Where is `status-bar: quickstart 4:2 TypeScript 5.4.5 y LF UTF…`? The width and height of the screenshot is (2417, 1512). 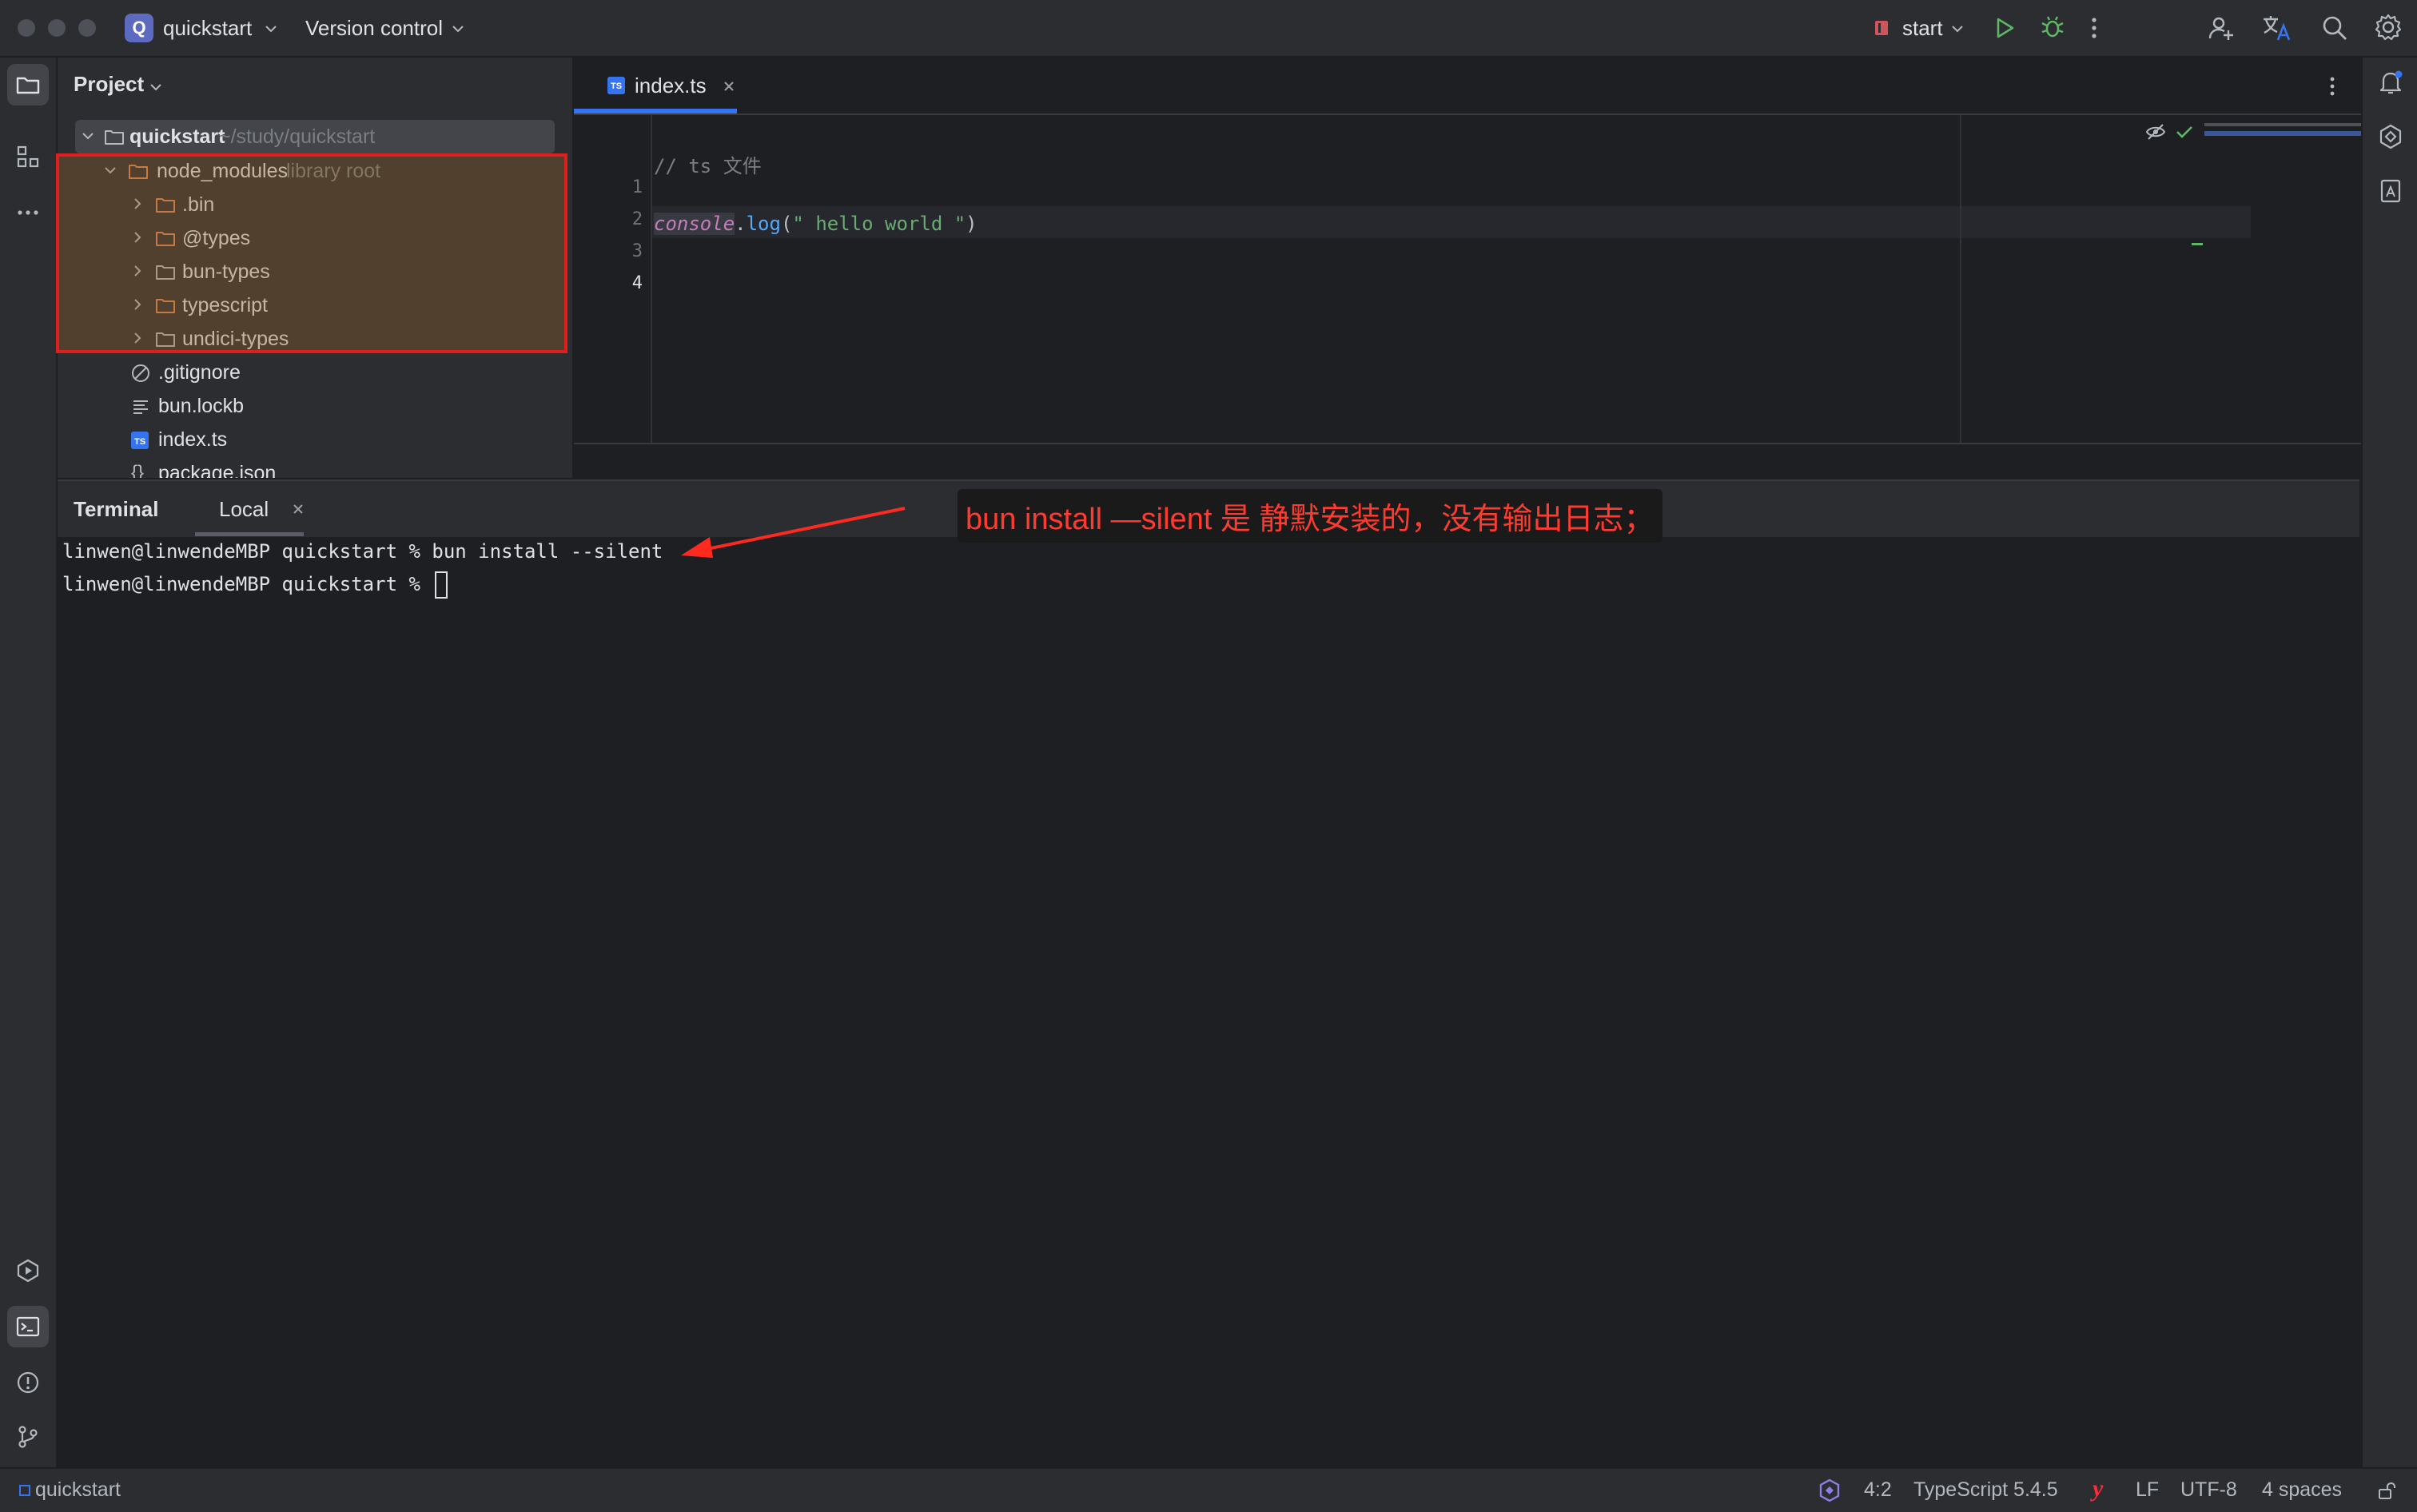 status-bar: quickstart 4:2 TypeScript 5.4.5 y LF UTF… is located at coordinates (1208, 1489).